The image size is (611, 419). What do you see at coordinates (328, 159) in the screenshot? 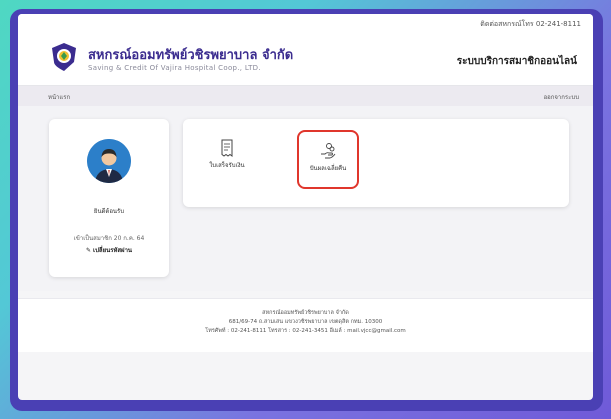
I see `menu-item-dividend: ปันผลเฉลี่ยคืน` at bounding box center [328, 159].